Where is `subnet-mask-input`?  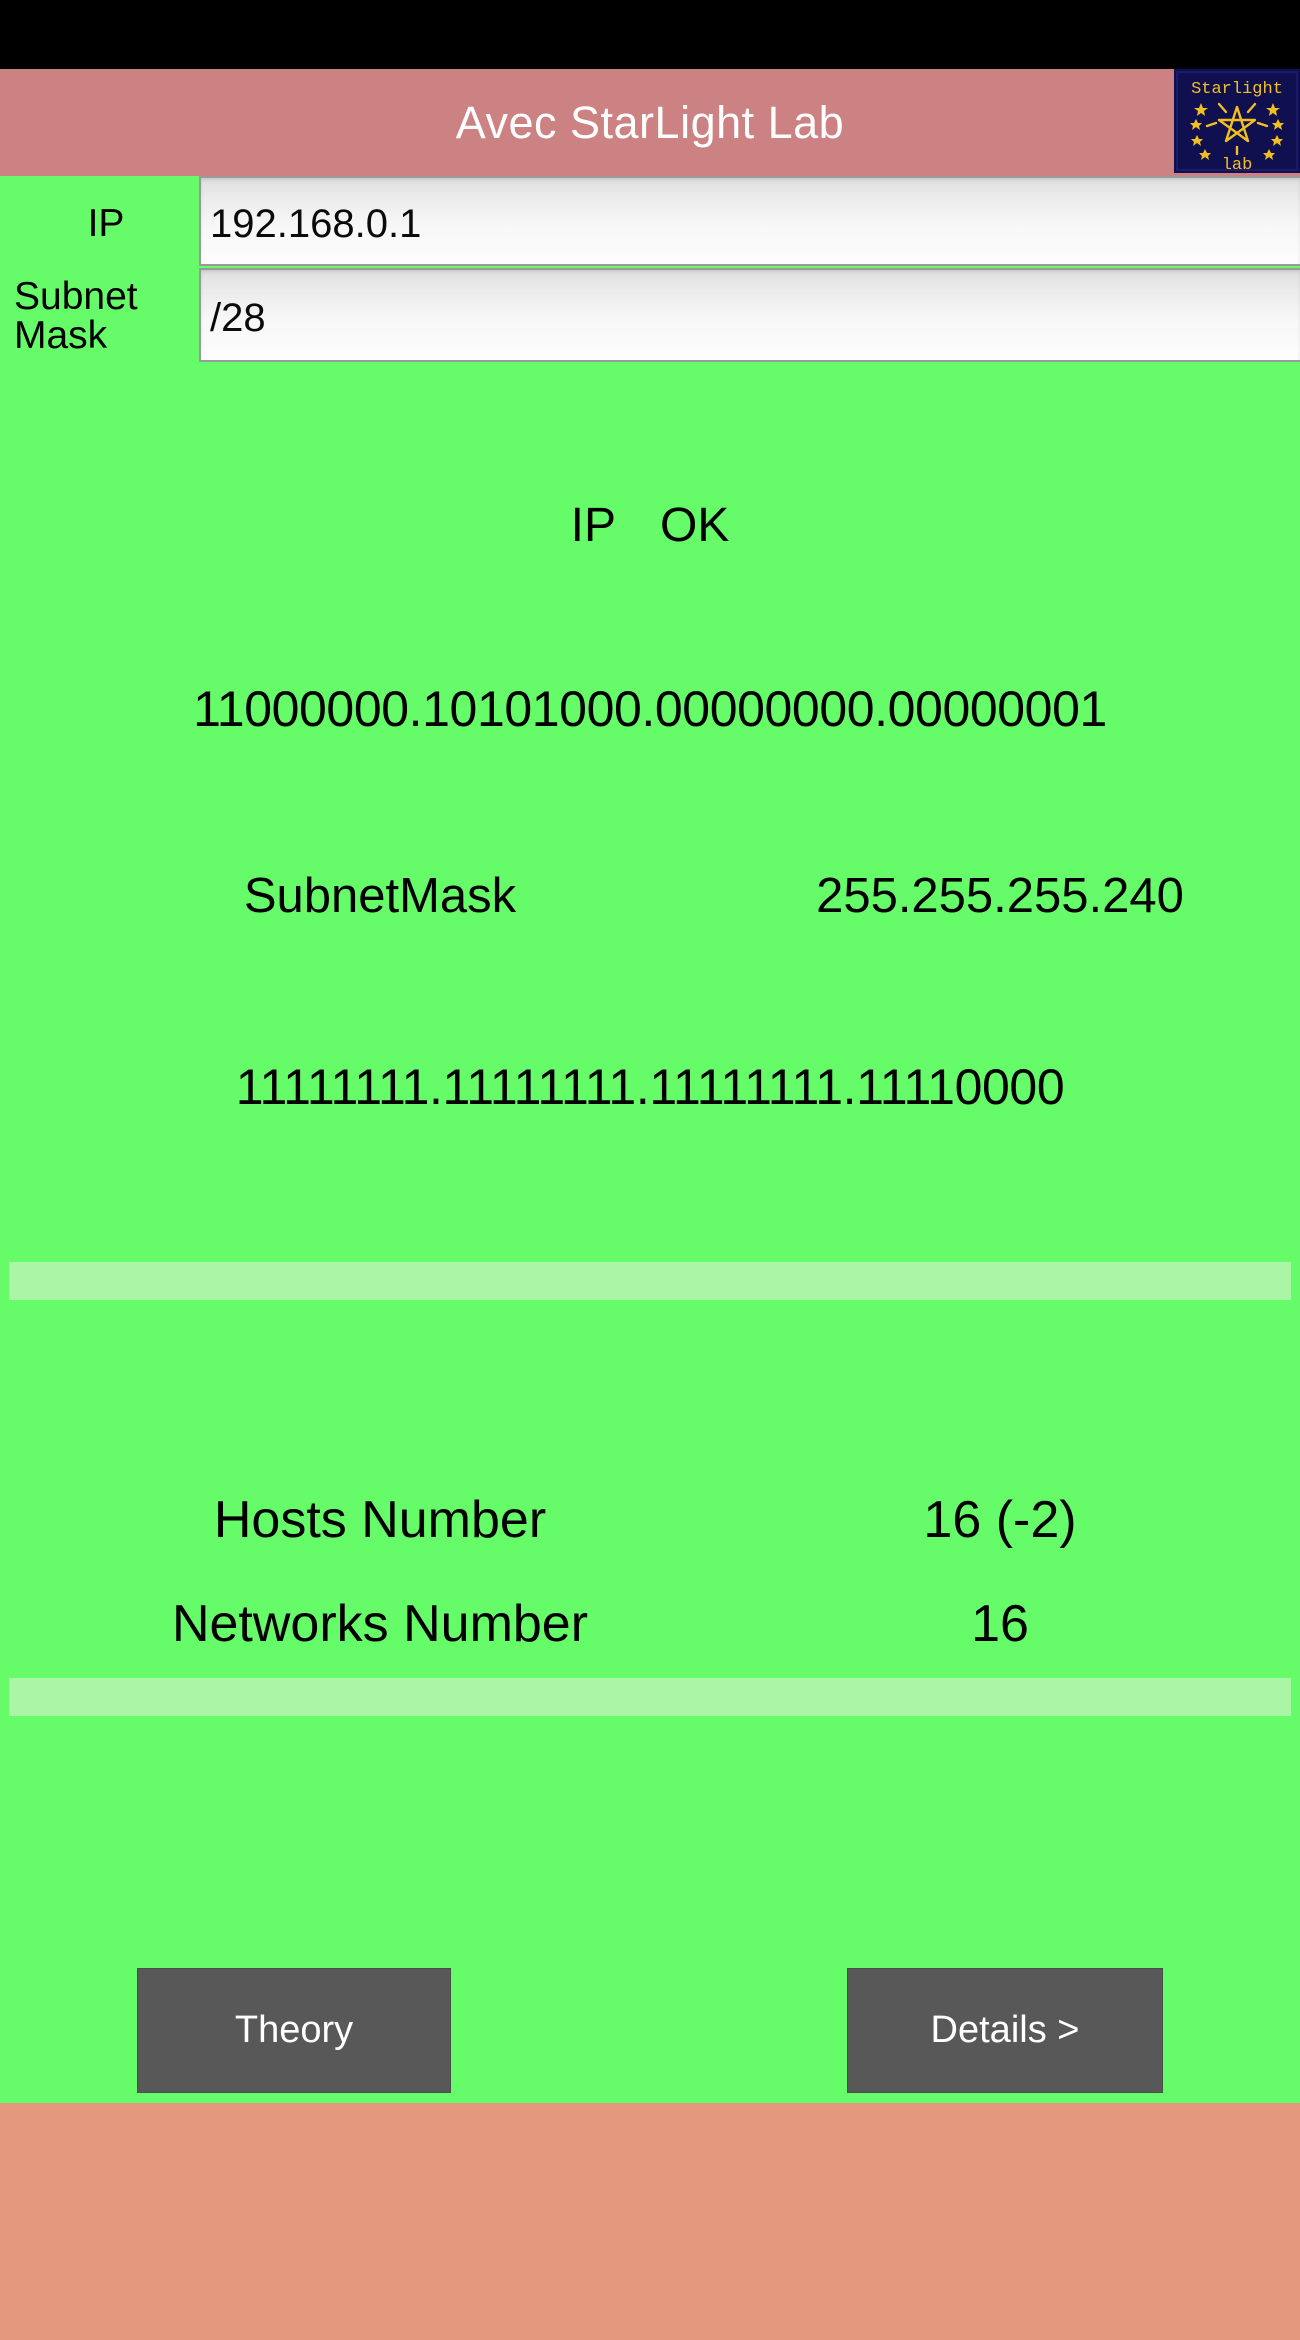
subnet-mask-input is located at coordinates (749, 315).